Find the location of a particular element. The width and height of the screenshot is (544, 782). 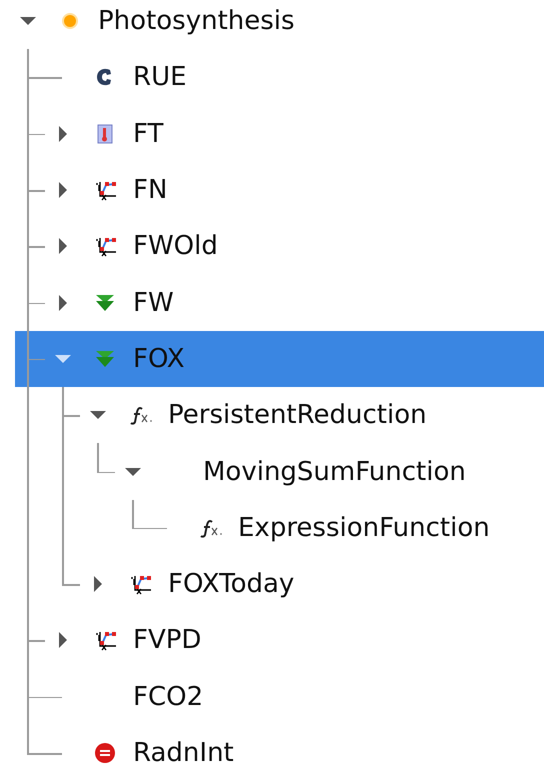

item-label: FCO2 is located at coordinates (168, 697).